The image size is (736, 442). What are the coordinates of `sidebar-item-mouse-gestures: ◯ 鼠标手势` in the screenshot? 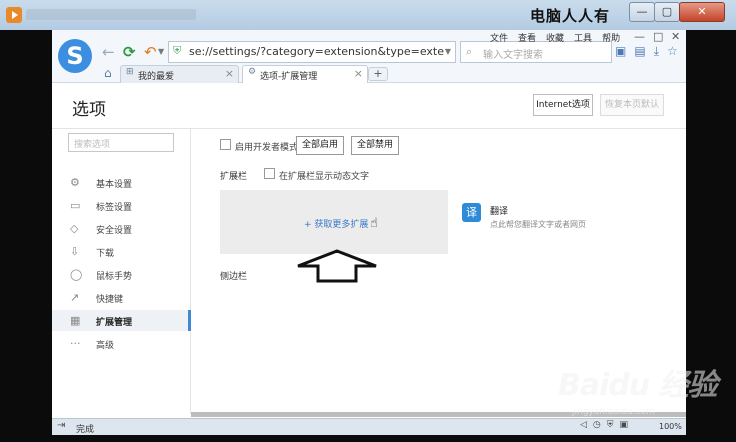 It's located at (121, 274).